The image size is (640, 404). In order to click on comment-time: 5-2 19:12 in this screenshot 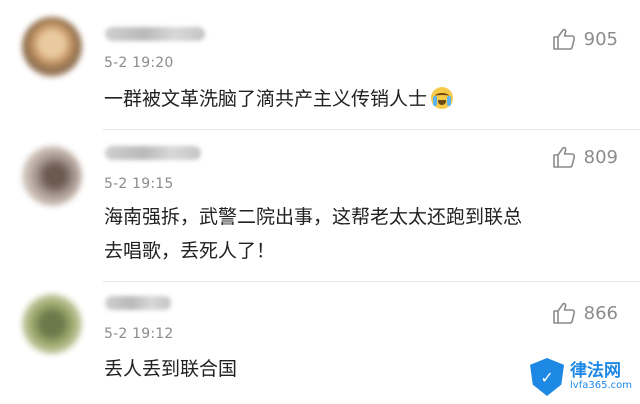, I will do `click(139, 334)`.